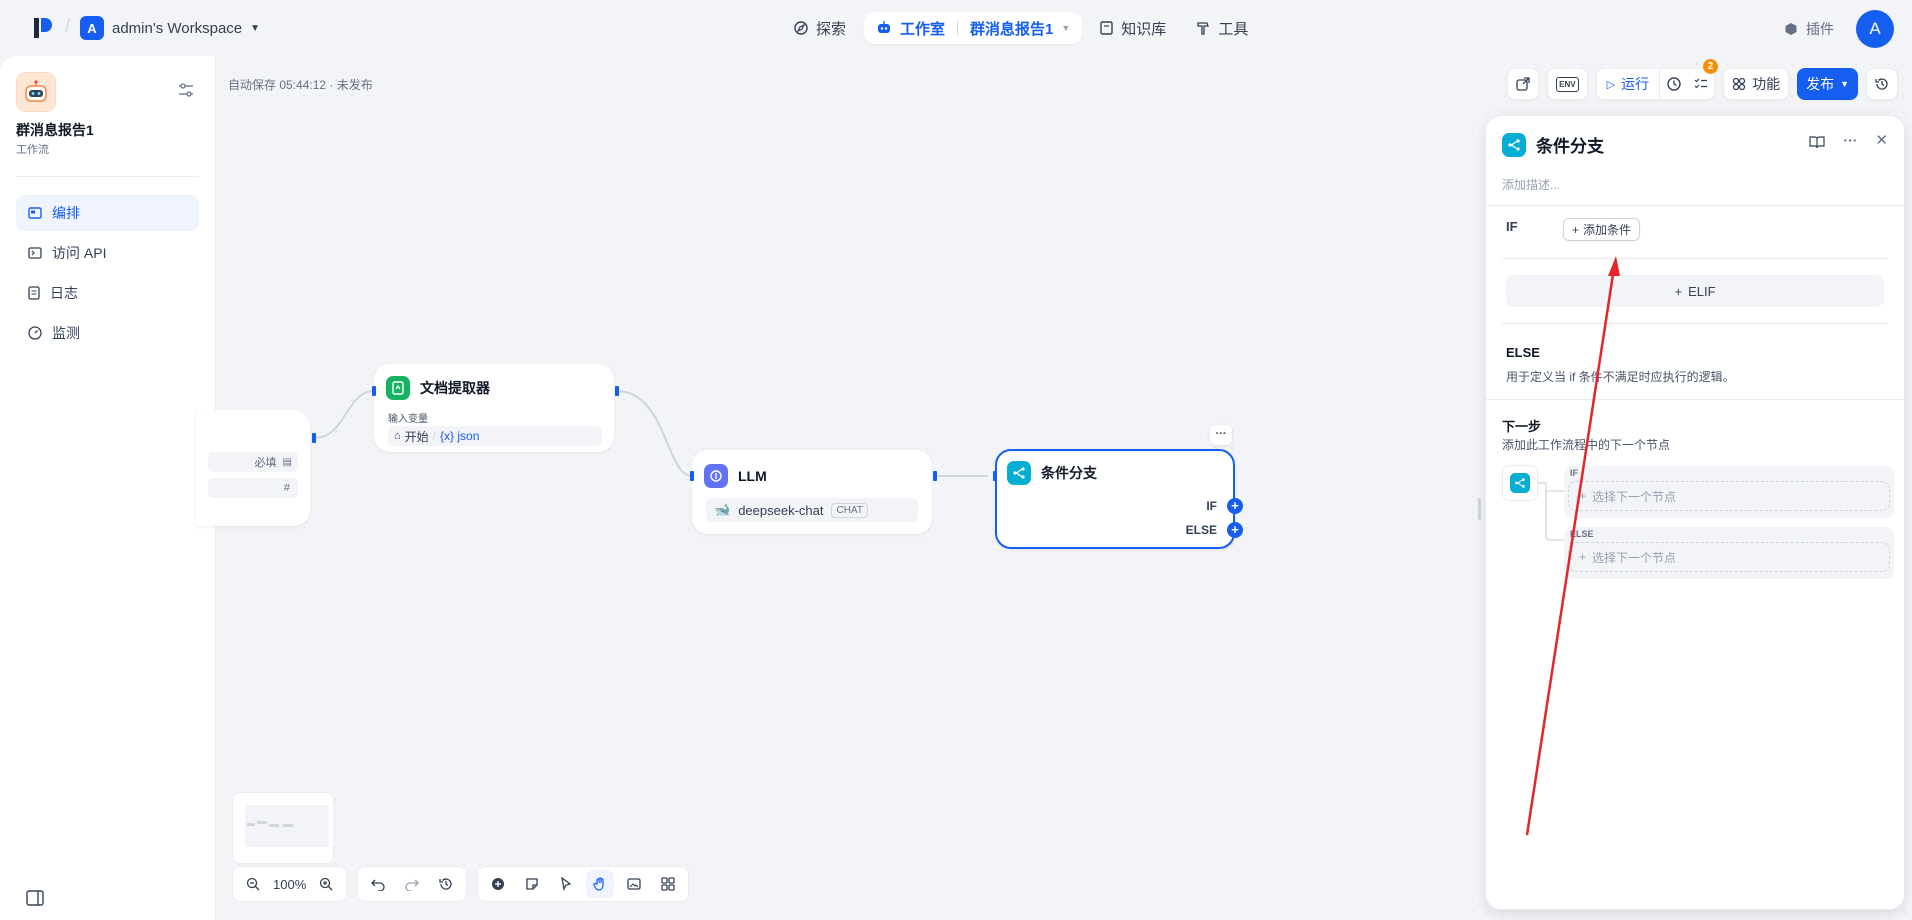 The image size is (1912, 920). What do you see at coordinates (1582, 534) in the screenshot?
I see `branch-else-label: ELSE` at bounding box center [1582, 534].